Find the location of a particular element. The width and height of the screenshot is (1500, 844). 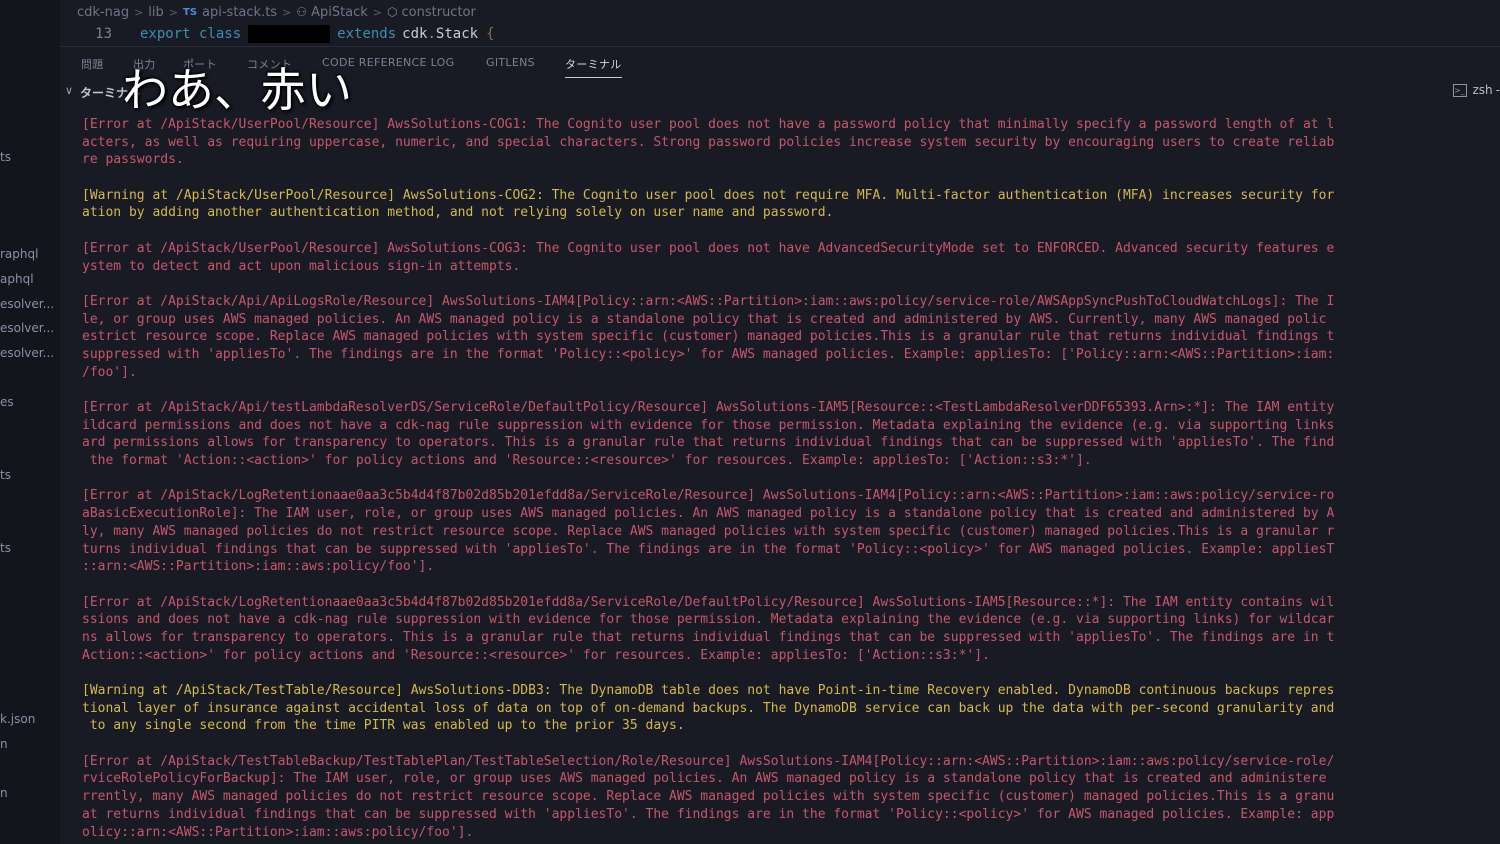

shell-chevron: - is located at coordinates (1497, 90).